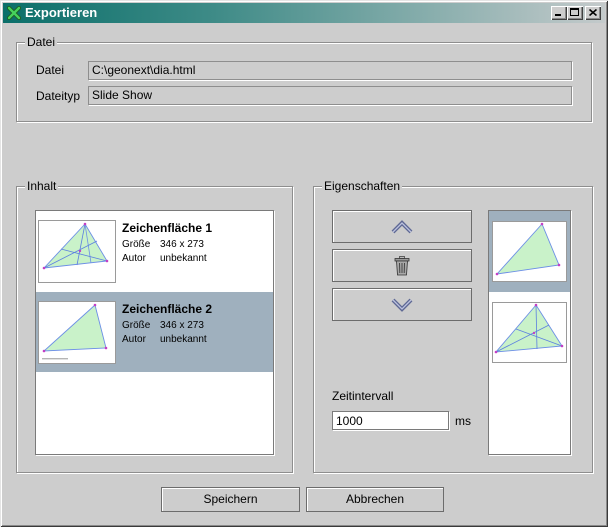  What do you see at coordinates (61, 12) in the screenshot?
I see `window-title: Exportieren` at bounding box center [61, 12].